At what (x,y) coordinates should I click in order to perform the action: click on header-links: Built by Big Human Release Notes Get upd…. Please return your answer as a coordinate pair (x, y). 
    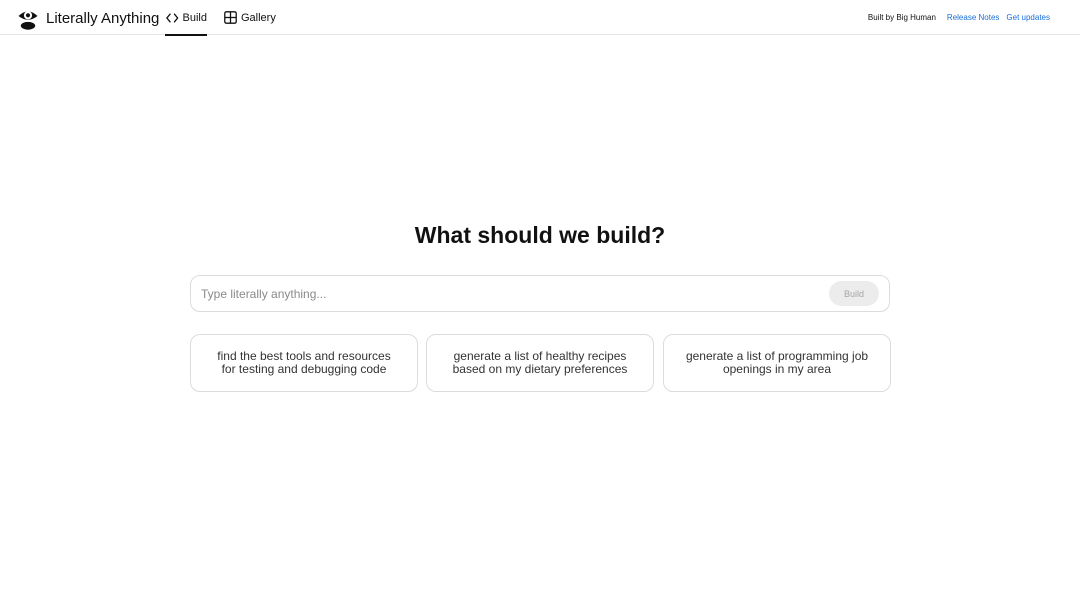
    Looking at the image, I should click on (959, 17).